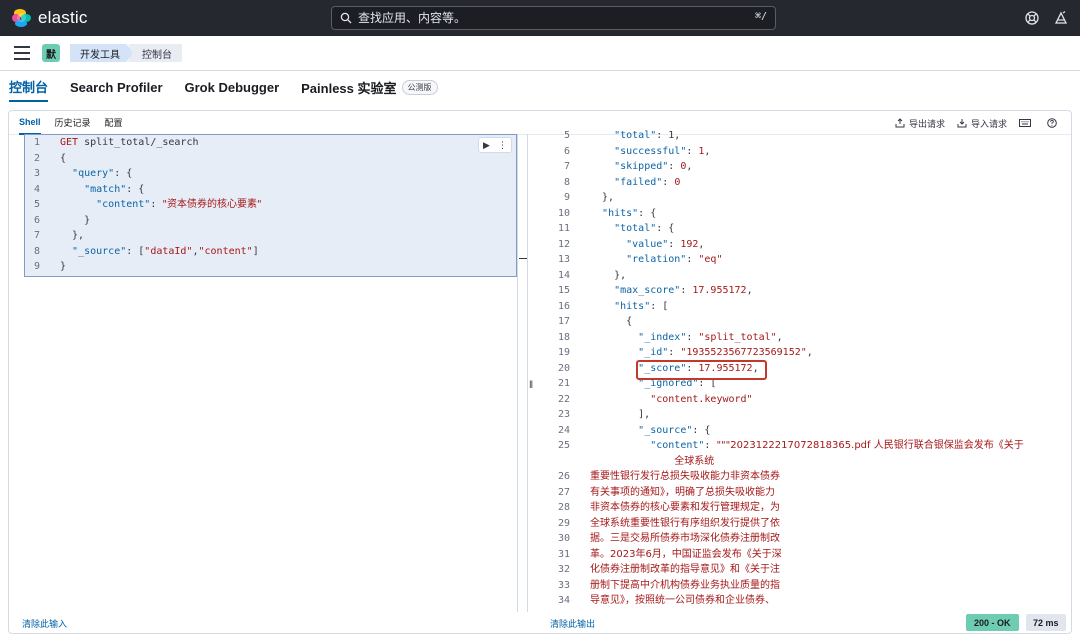 The image size is (1080, 639). I want to click on line-number: 23, so click(563, 414).